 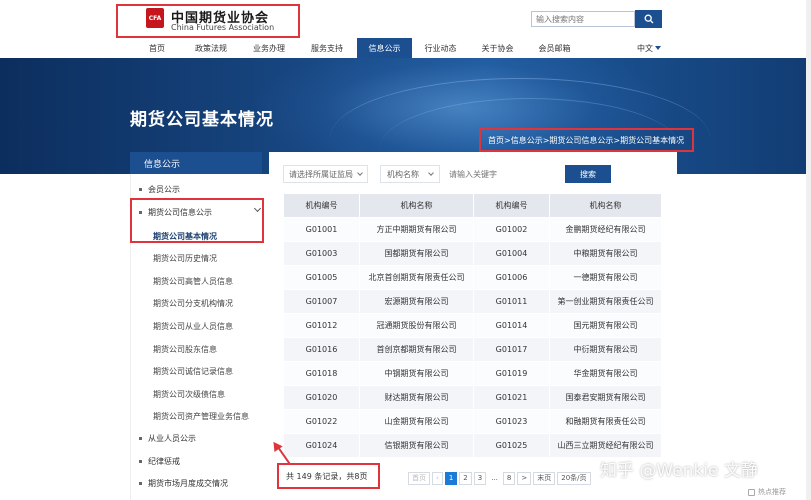 What do you see at coordinates (767, 492) in the screenshot?
I see `recommend-bar: 热点推荐` at bounding box center [767, 492].